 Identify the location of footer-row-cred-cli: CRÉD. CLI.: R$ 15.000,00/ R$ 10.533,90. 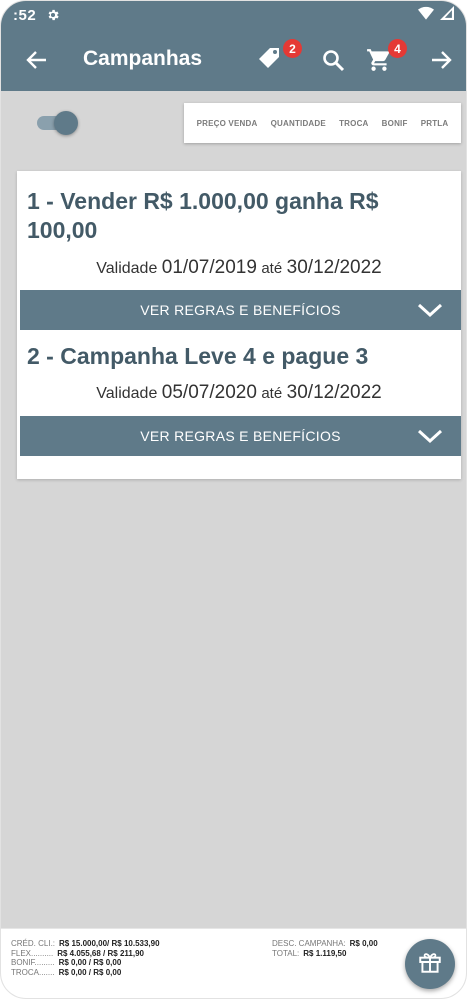
(85, 944).